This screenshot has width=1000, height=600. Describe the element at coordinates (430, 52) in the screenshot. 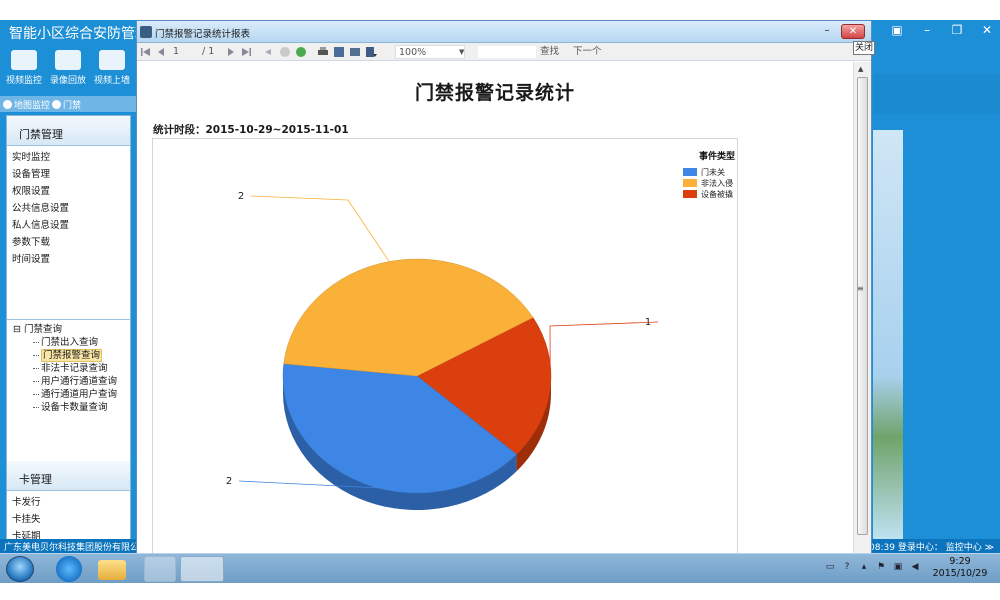

I see `zoom-select: 100%` at that location.